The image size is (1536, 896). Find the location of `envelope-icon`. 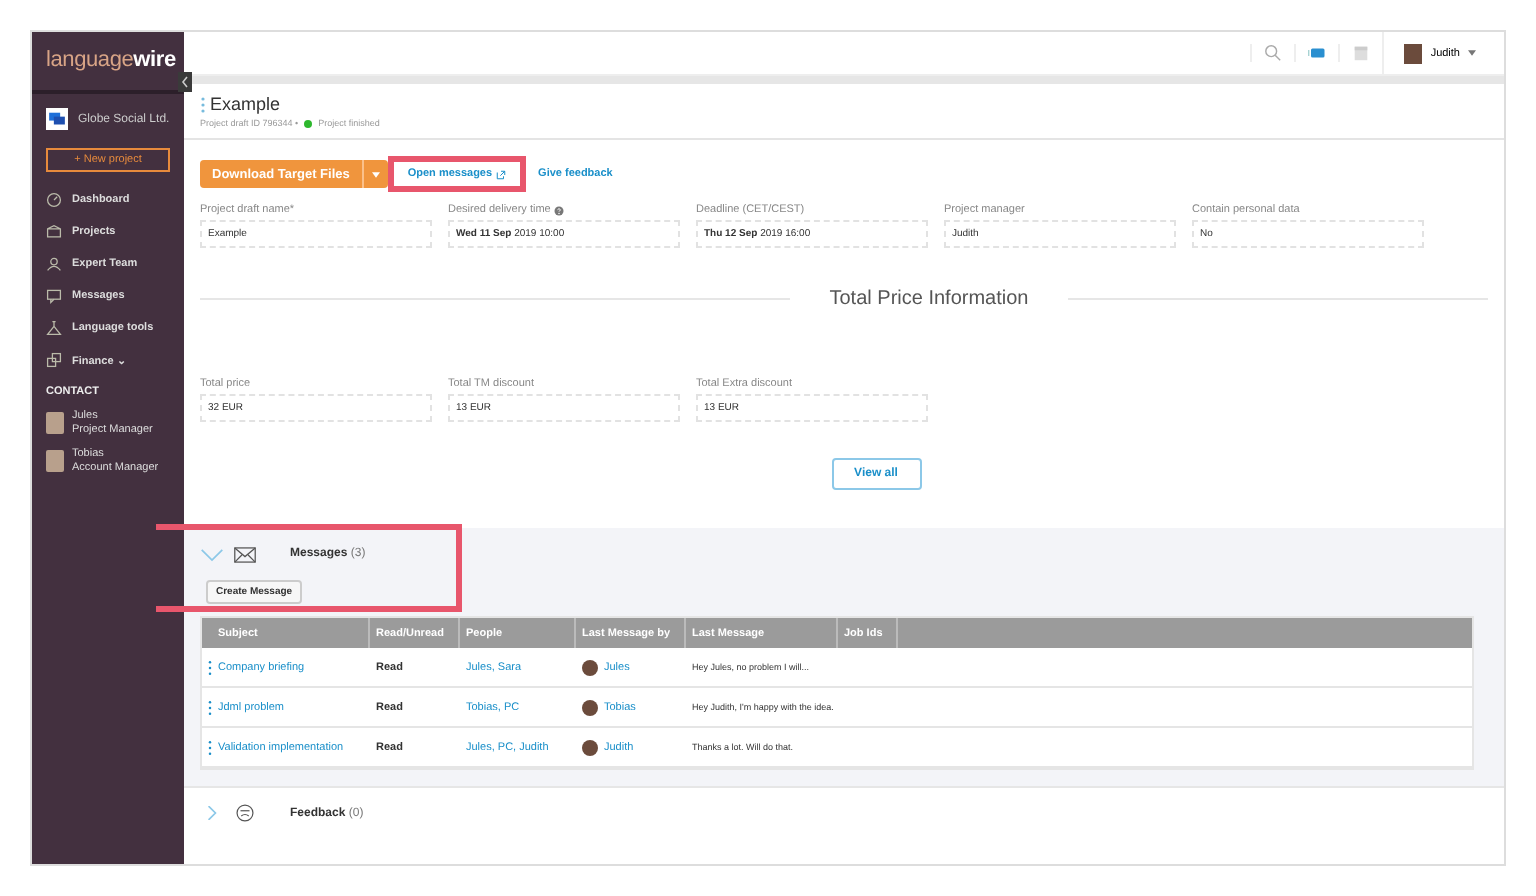

envelope-icon is located at coordinates (245, 554).